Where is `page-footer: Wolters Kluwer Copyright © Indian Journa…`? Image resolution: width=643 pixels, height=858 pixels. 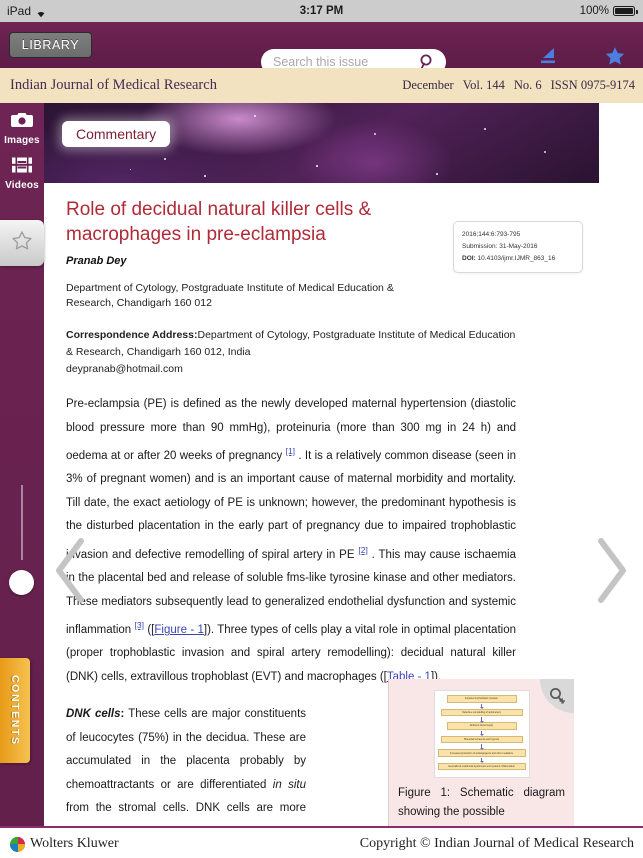 page-footer: Wolters Kluwer Copyright © Indian Journa… is located at coordinates (321, 842).